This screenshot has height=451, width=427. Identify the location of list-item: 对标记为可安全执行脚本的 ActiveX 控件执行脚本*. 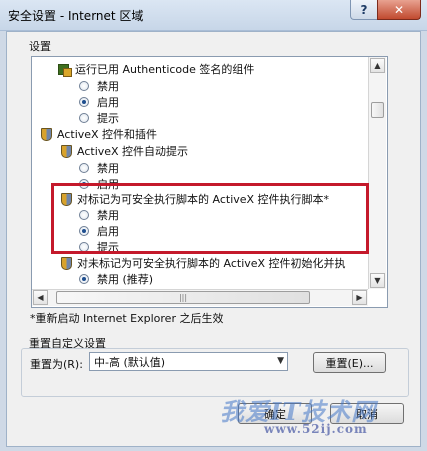
(194, 199).